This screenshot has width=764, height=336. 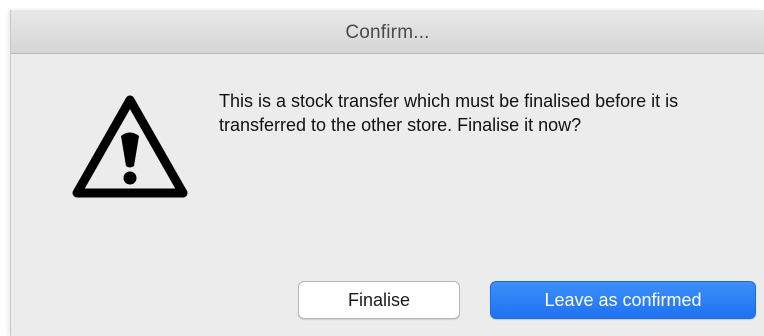 What do you see at coordinates (379, 300) in the screenshot?
I see `finalise-button: Finalise` at bounding box center [379, 300].